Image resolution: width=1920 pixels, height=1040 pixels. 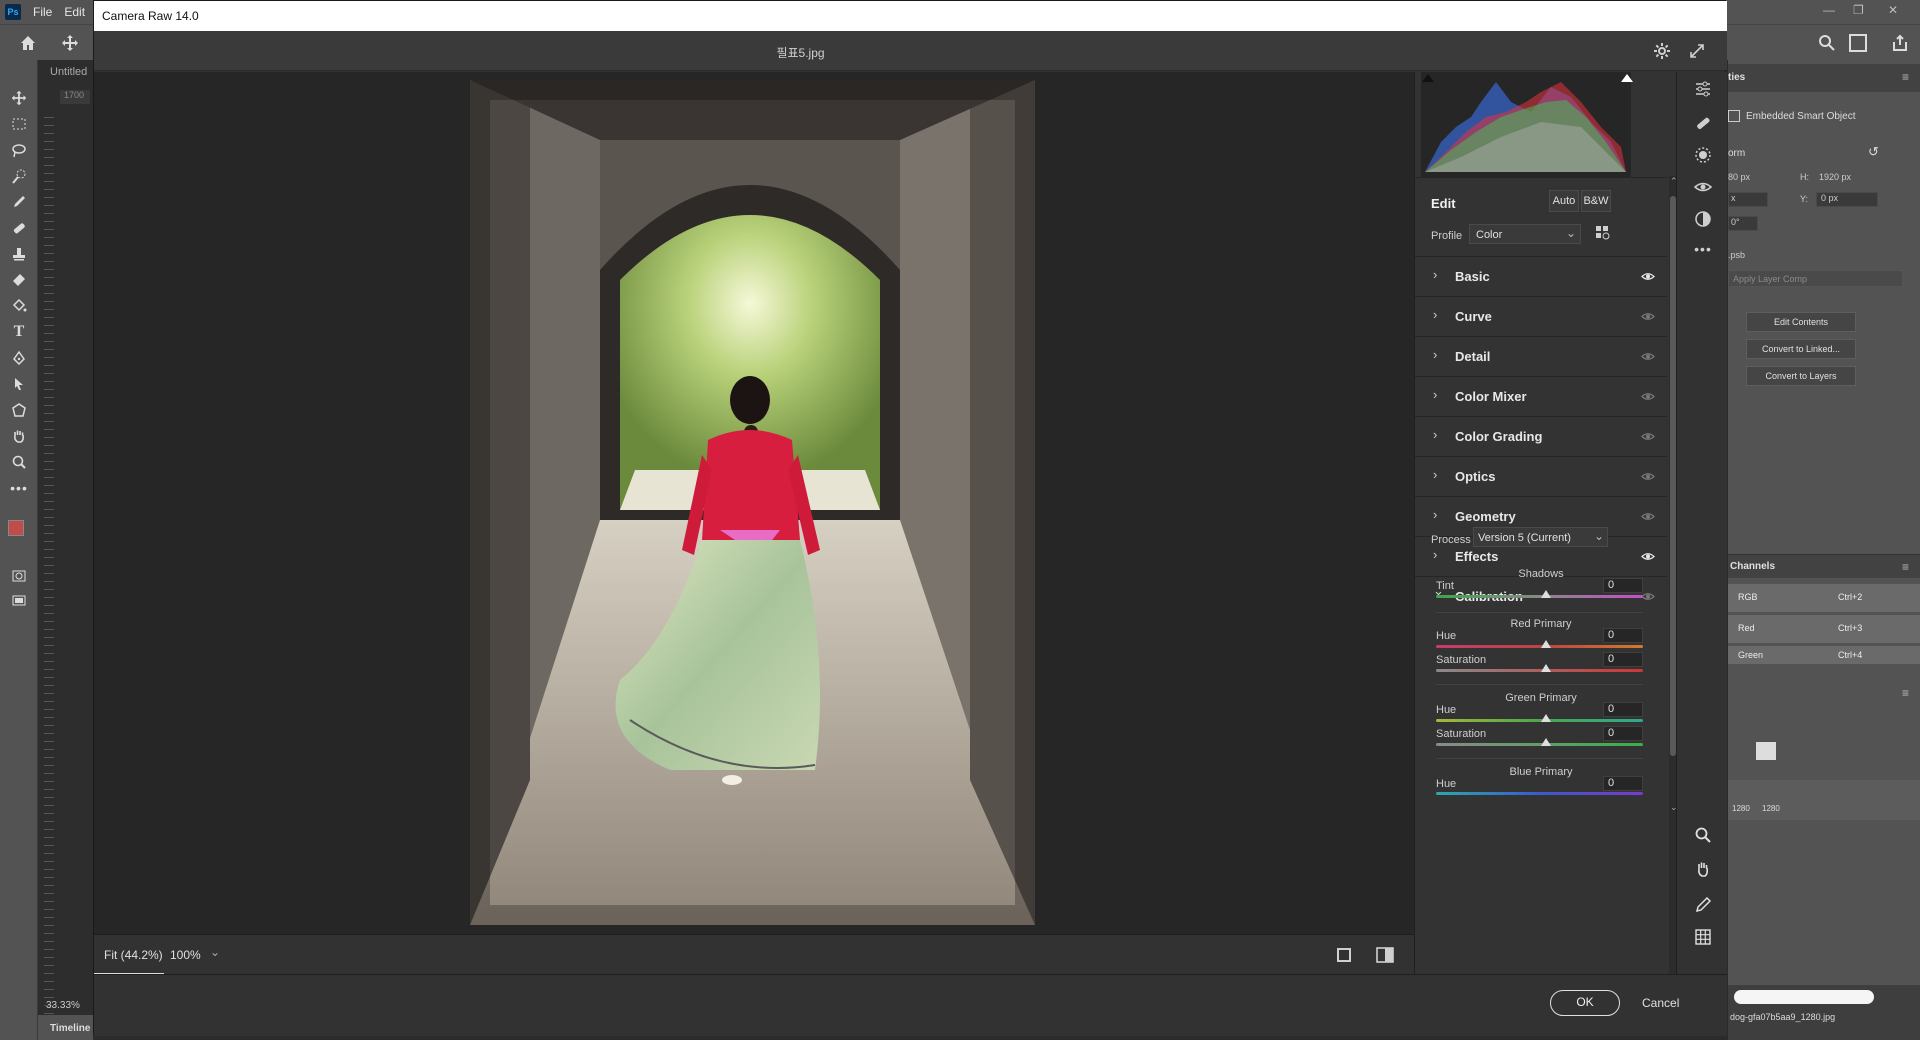 What do you see at coordinates (1824, 629) in the screenshot?
I see `channel-row: Red Ctrl+3` at bounding box center [1824, 629].